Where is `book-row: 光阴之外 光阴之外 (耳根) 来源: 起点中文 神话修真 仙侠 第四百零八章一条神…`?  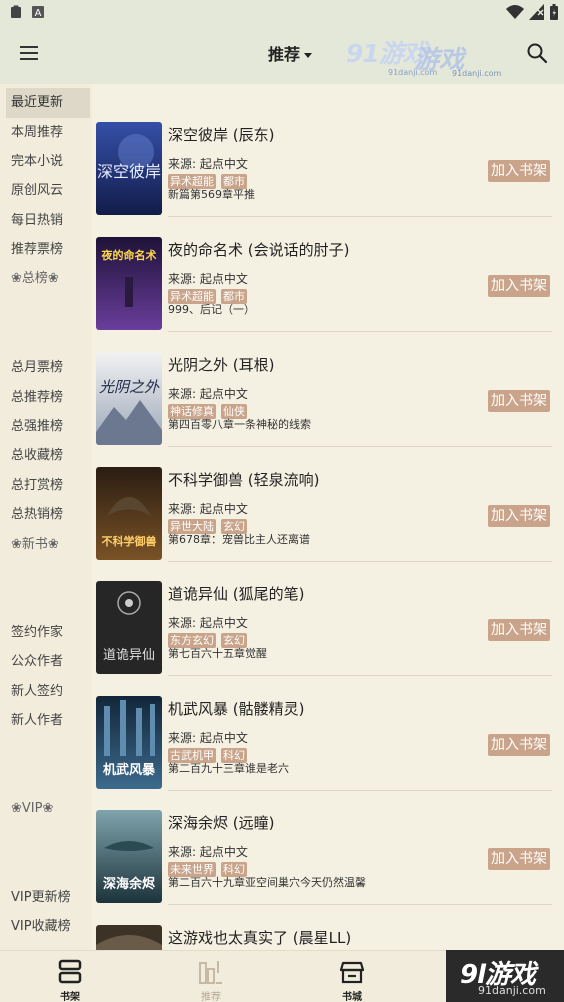 book-row: 光阴之外 光阴之外 (耳根) 来源: 起点中文 神话修真 仙侠 第四百零八章一条神… is located at coordinates (324, 409).